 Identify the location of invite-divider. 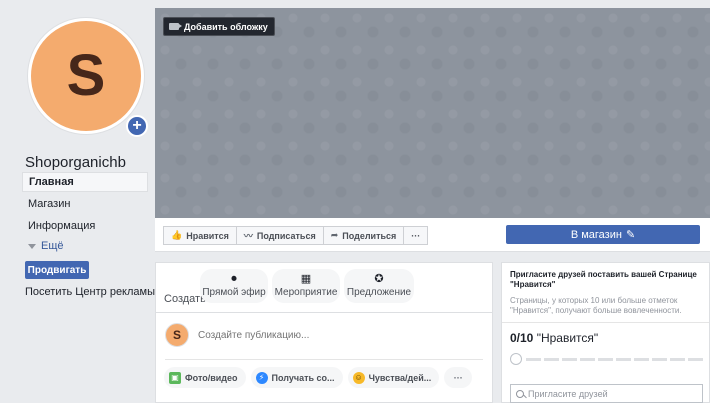
(605, 322).